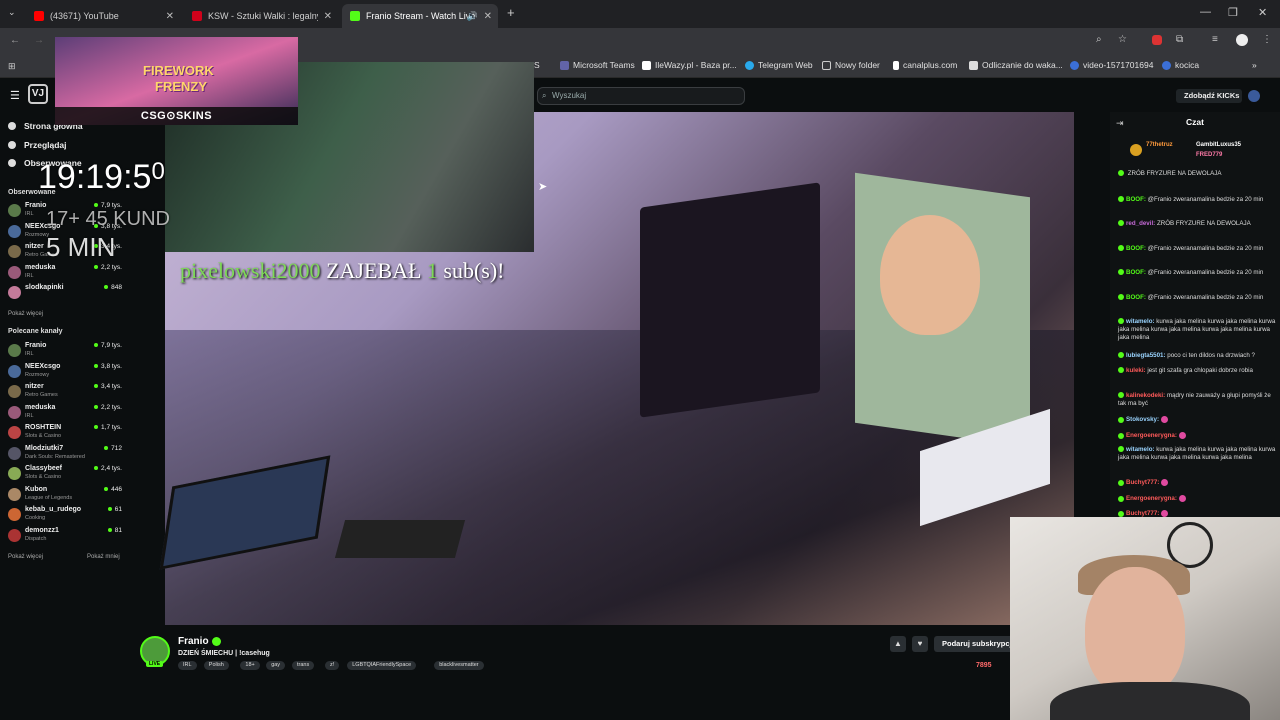  What do you see at coordinates (103, 557) in the screenshot?
I see `recommended-show-less: Pokaż mniej` at bounding box center [103, 557].